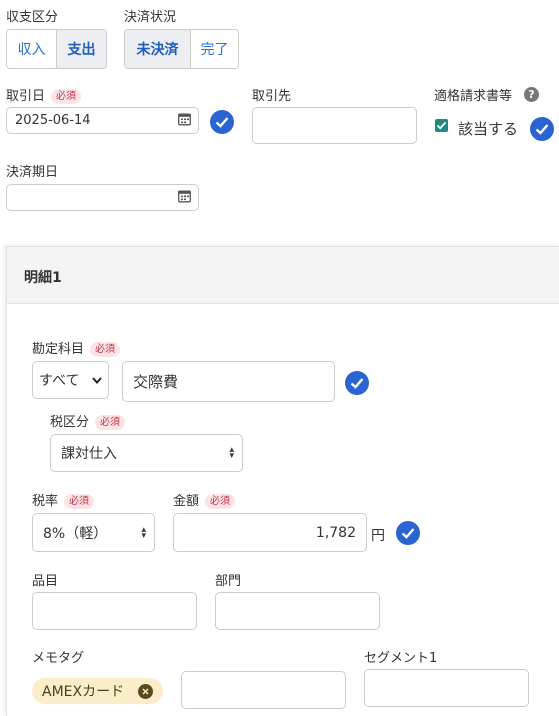 Image resolution: width=559 pixels, height=716 pixels. I want to click on department-label: 部門, so click(228, 581).